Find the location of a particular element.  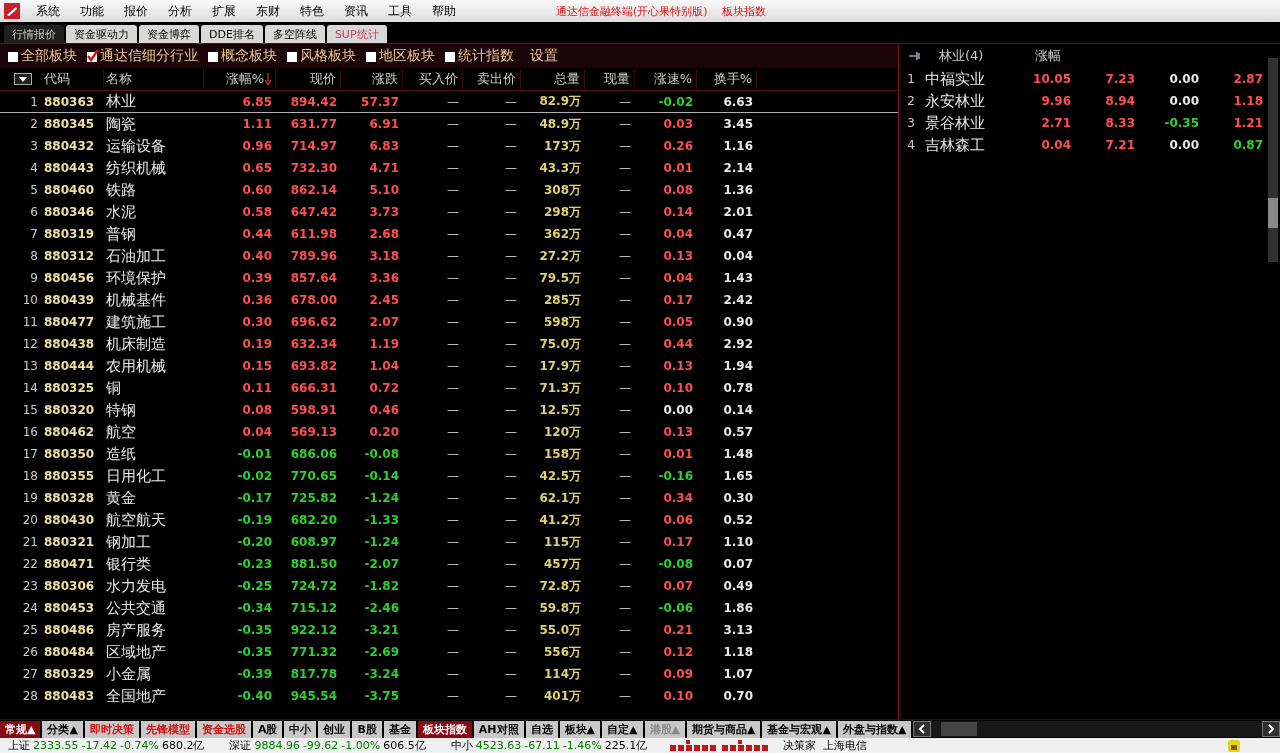

filter-label: 风格板块 is located at coordinates (328, 56).